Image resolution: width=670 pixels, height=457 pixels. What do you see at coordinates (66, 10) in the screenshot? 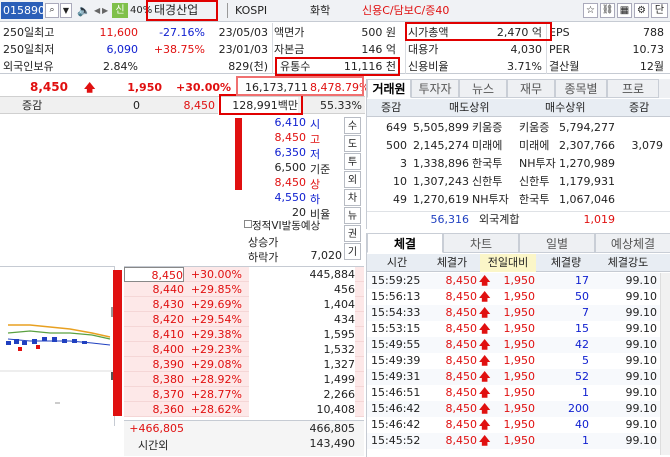
I see `stock-dropdown-icon: ▼` at bounding box center [66, 10].